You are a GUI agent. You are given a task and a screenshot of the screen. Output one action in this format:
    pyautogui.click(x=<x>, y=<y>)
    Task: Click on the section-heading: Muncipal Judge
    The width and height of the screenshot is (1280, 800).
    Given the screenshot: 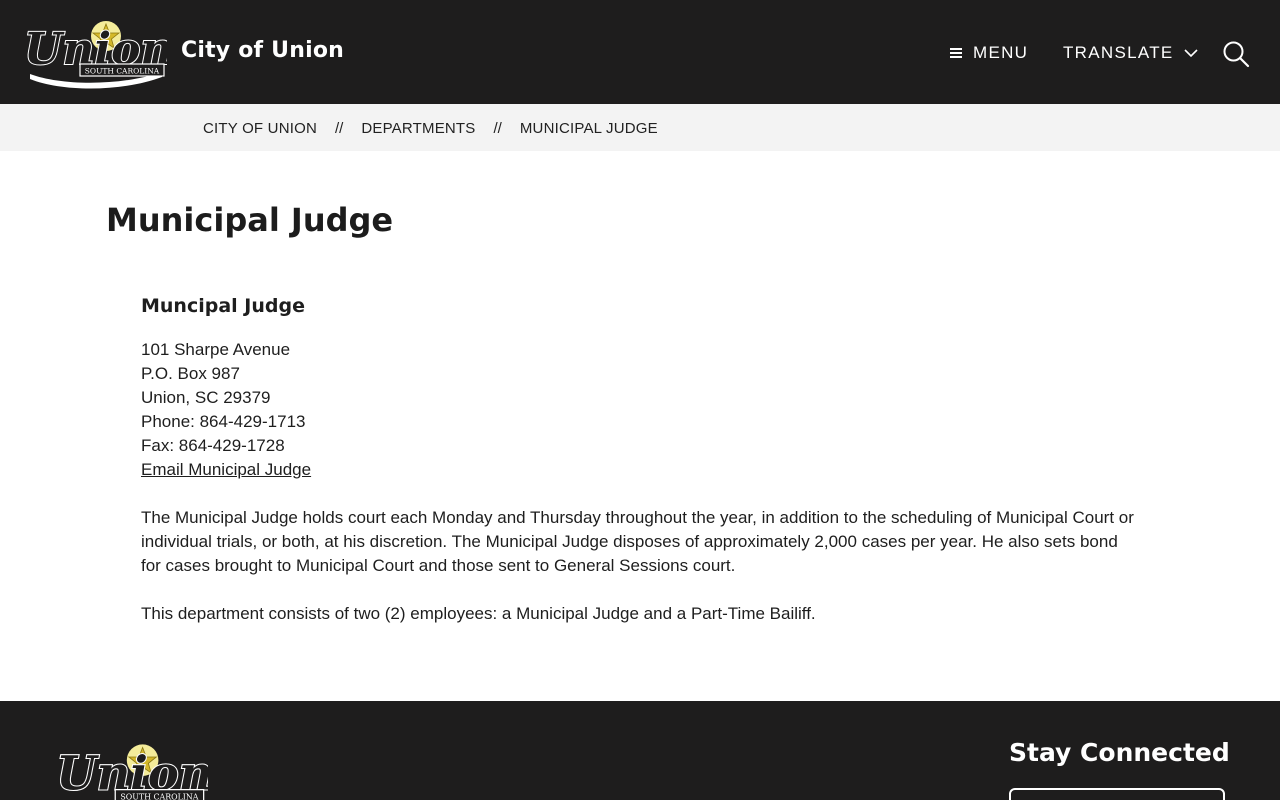 What is the action you would take?
    pyautogui.click(x=223, y=306)
    